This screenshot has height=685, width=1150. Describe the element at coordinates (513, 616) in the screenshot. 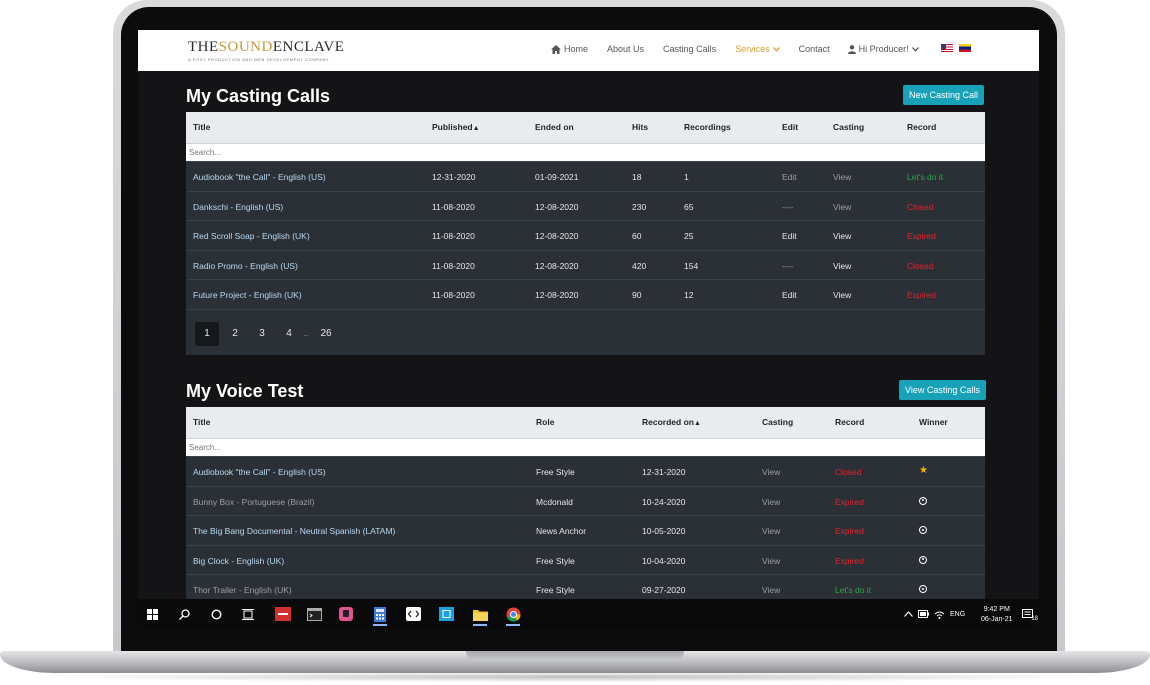

I see `chrome-icon` at that location.